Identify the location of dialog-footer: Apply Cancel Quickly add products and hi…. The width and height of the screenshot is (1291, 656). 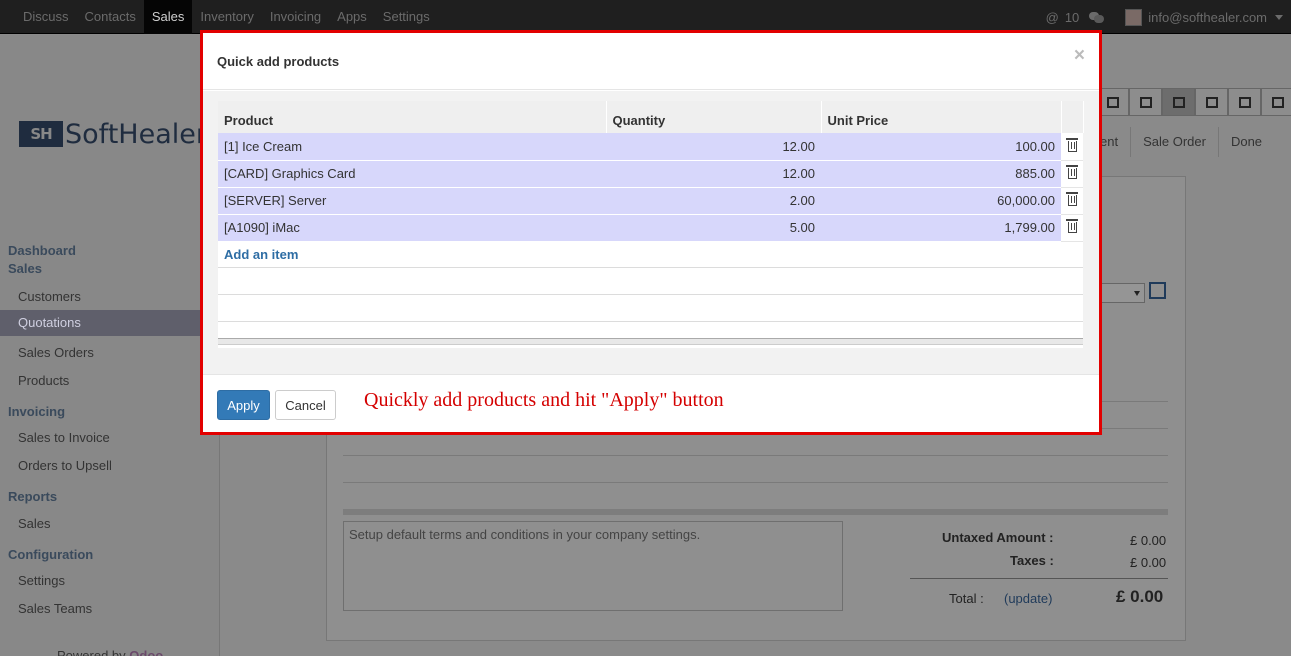
(651, 403).